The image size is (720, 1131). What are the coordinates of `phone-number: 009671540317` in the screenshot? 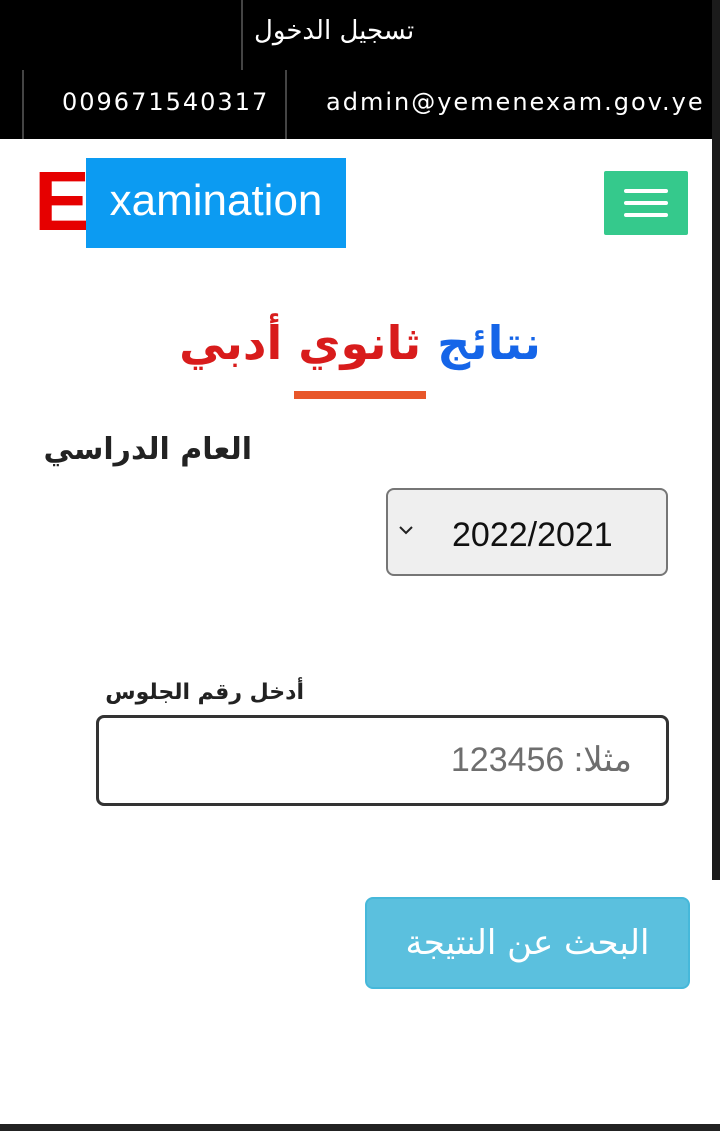 It's located at (165, 102).